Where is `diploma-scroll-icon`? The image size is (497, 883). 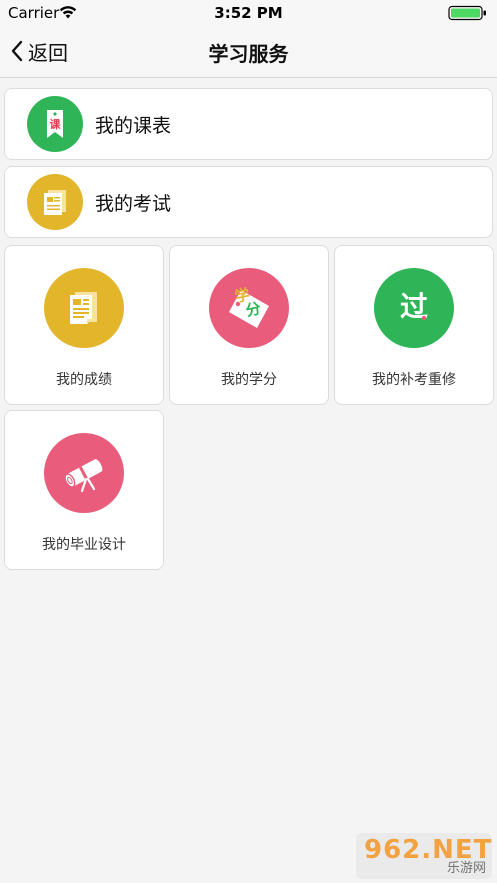
diploma-scroll-icon is located at coordinates (84, 473).